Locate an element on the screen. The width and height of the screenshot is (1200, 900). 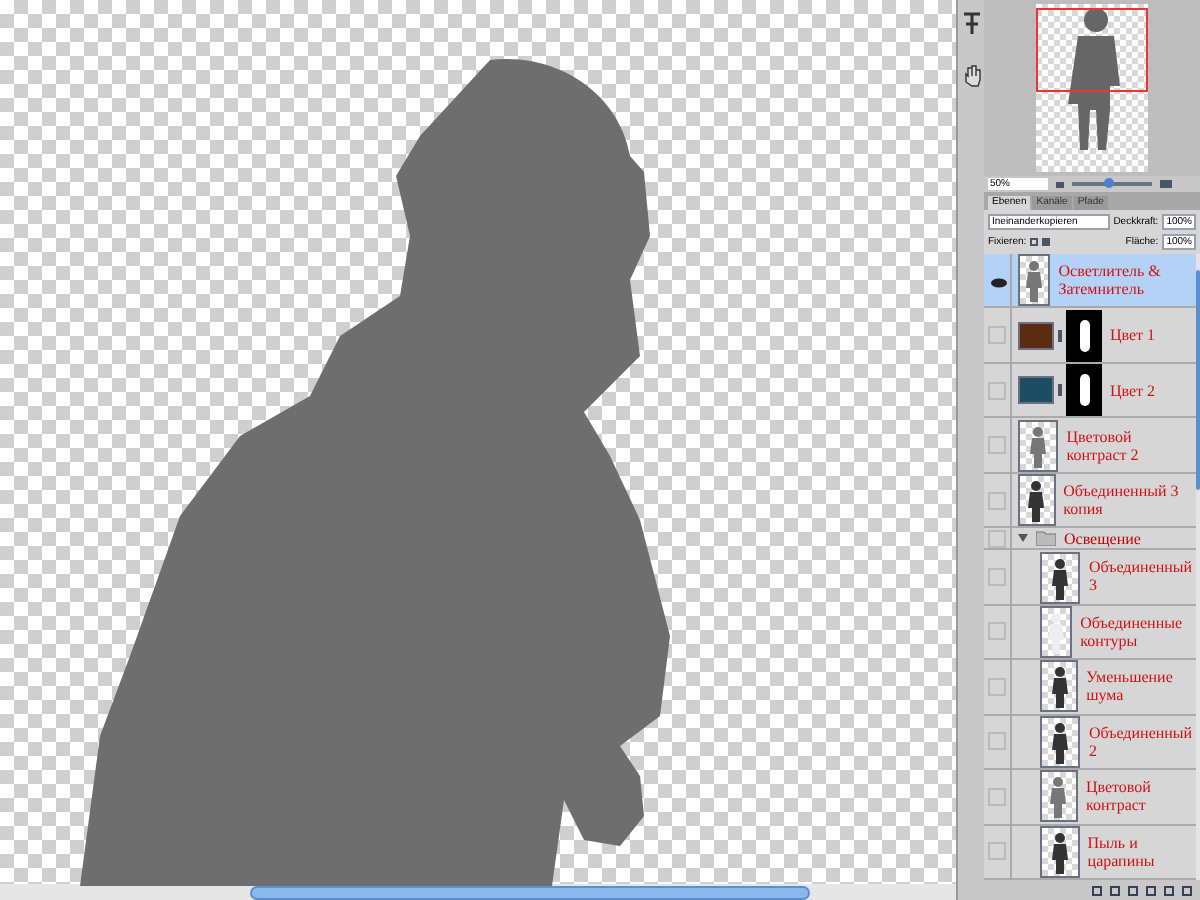
layer-row: Цвет 2 is located at coordinates (1090, 391).